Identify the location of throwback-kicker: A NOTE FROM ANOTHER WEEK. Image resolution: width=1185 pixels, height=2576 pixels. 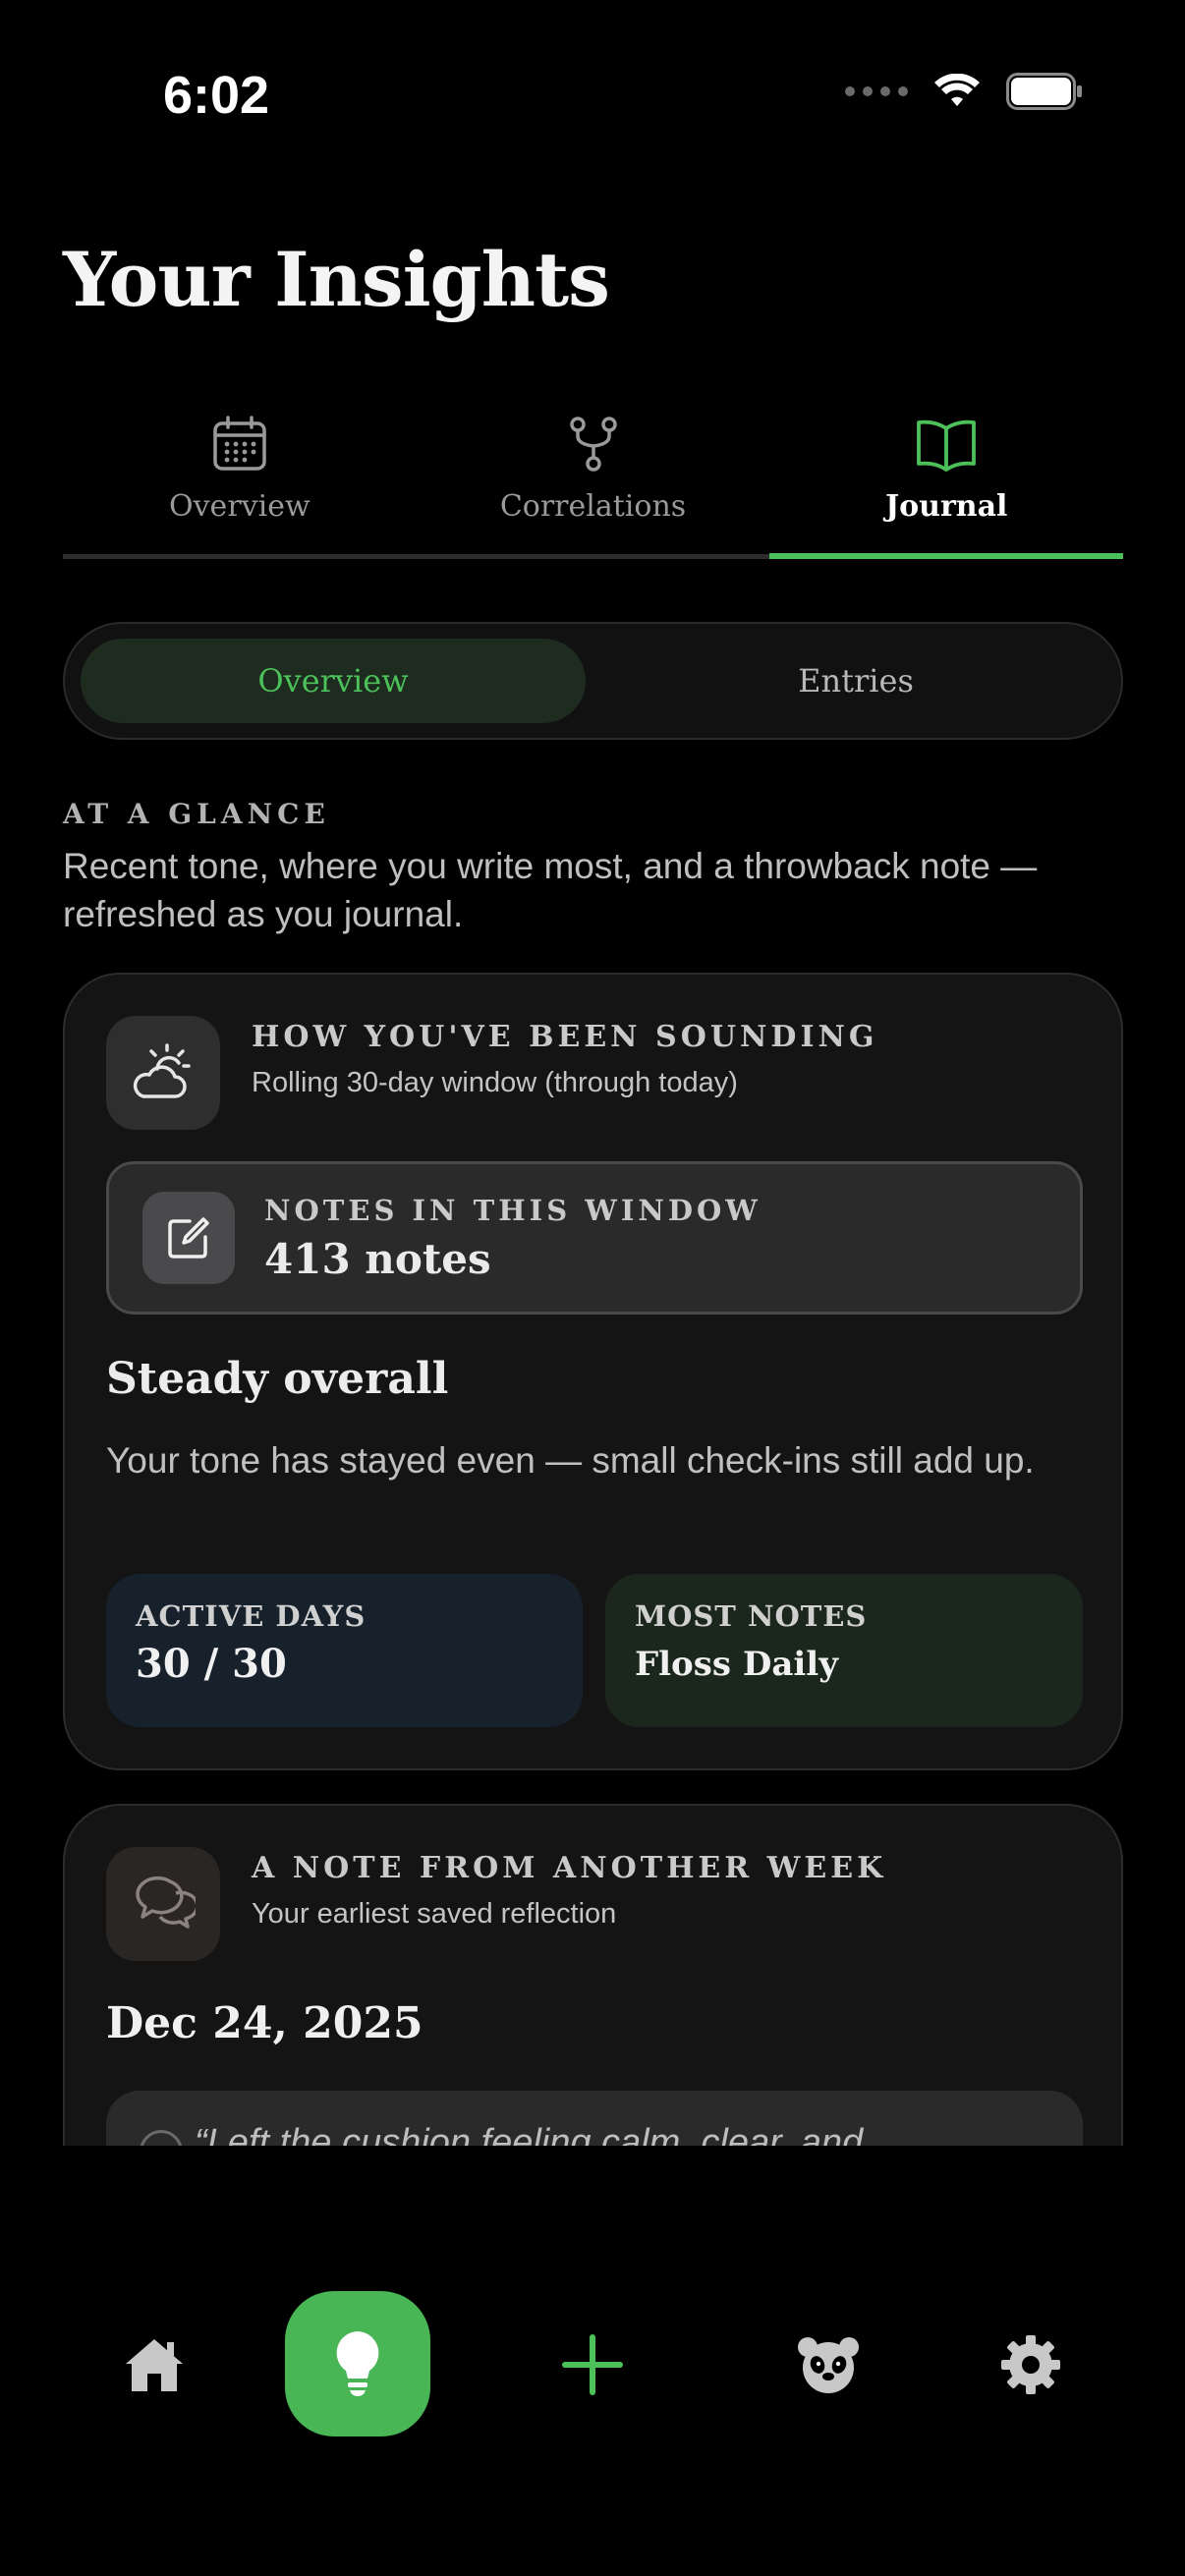
(569, 1868).